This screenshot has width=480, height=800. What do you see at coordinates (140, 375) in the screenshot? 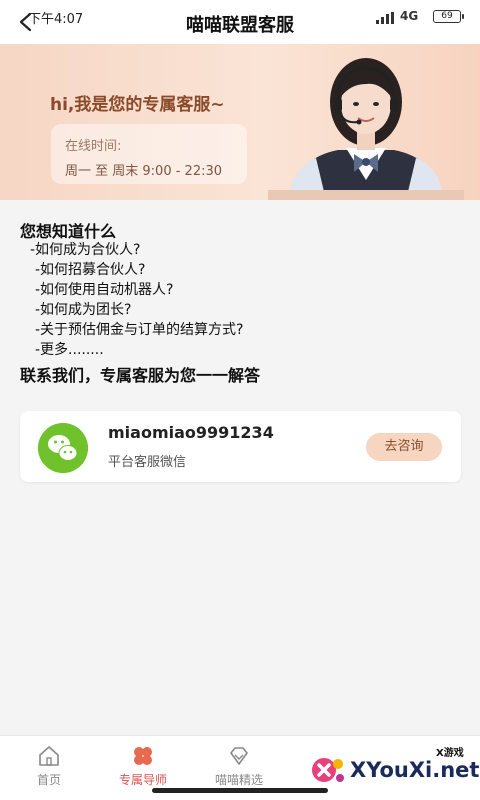
I see `contact-us-heading: 联系我们，专属客服为您一一解答` at bounding box center [140, 375].